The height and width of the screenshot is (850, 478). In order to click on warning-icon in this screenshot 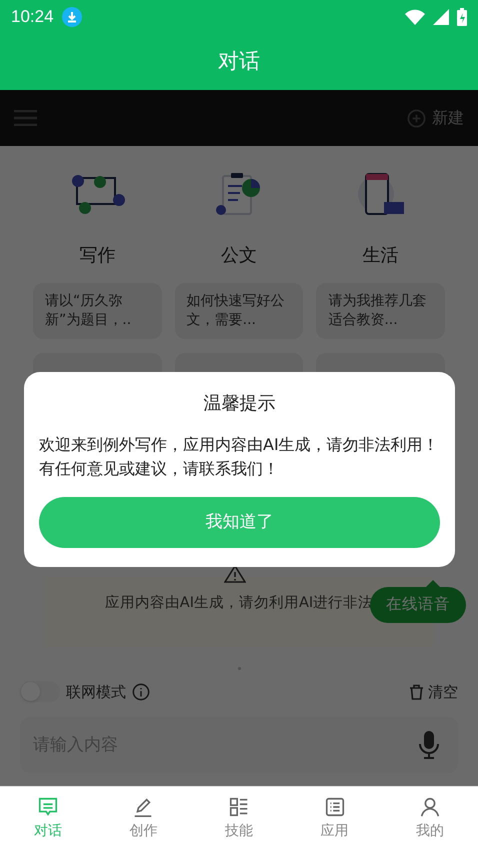, I will do `click(235, 574)`.